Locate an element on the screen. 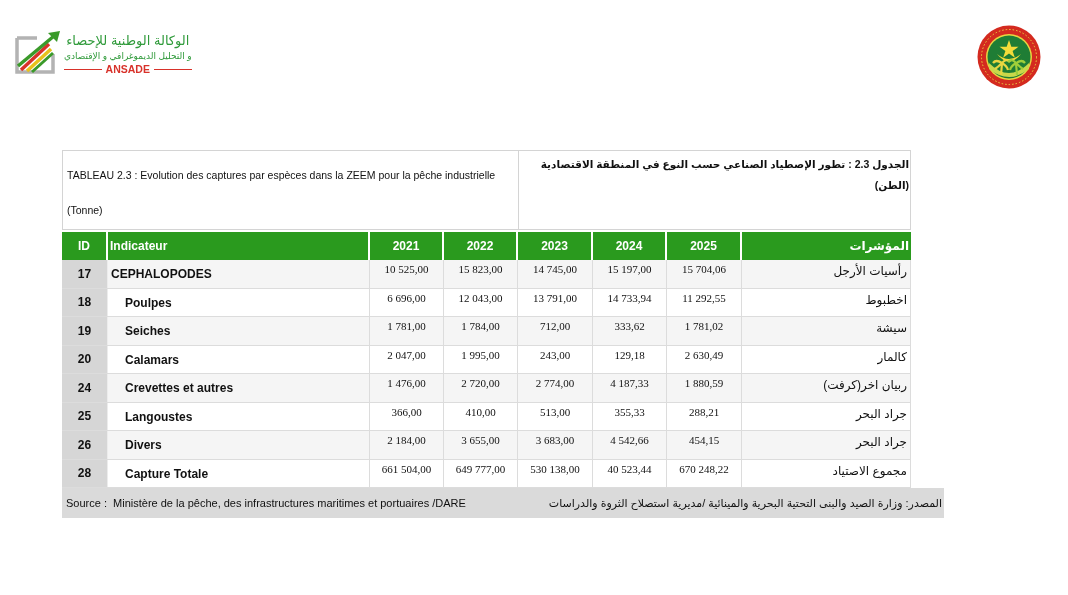 The image size is (1068, 595). table-cell: 712,00 is located at coordinates (555, 331).